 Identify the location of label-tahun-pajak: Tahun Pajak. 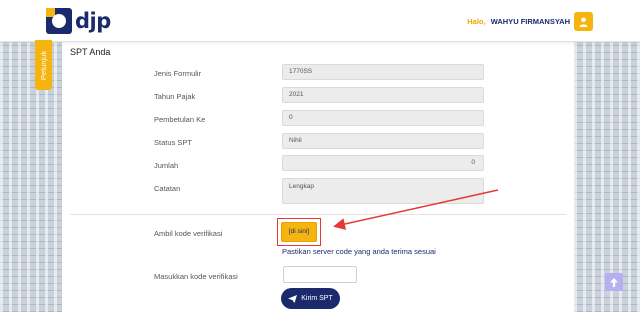
(175, 96).